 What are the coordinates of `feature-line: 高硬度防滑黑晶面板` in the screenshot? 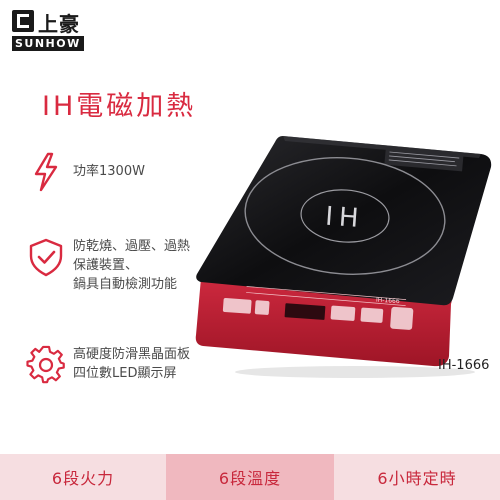 It's located at (132, 354).